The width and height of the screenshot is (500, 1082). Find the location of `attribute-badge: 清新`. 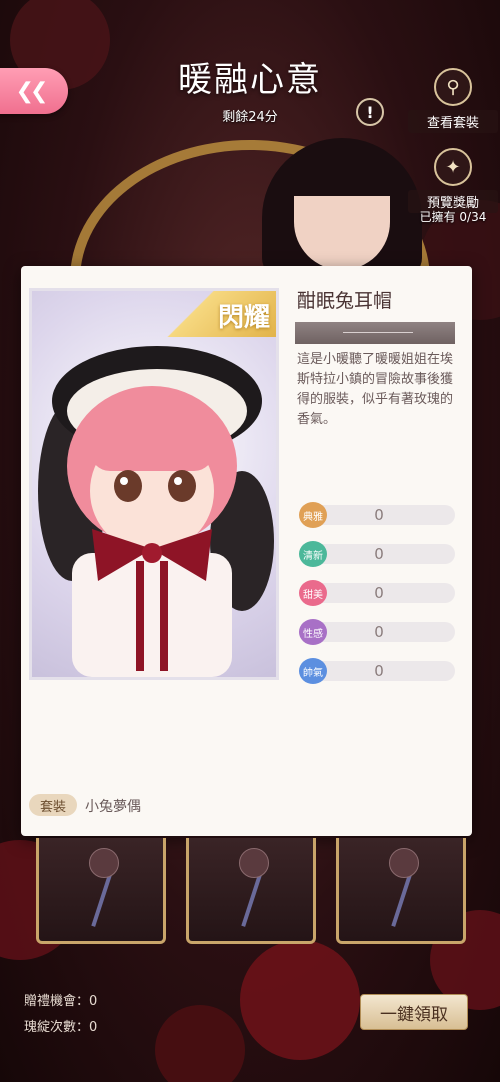

attribute-badge: 清新 is located at coordinates (313, 554).